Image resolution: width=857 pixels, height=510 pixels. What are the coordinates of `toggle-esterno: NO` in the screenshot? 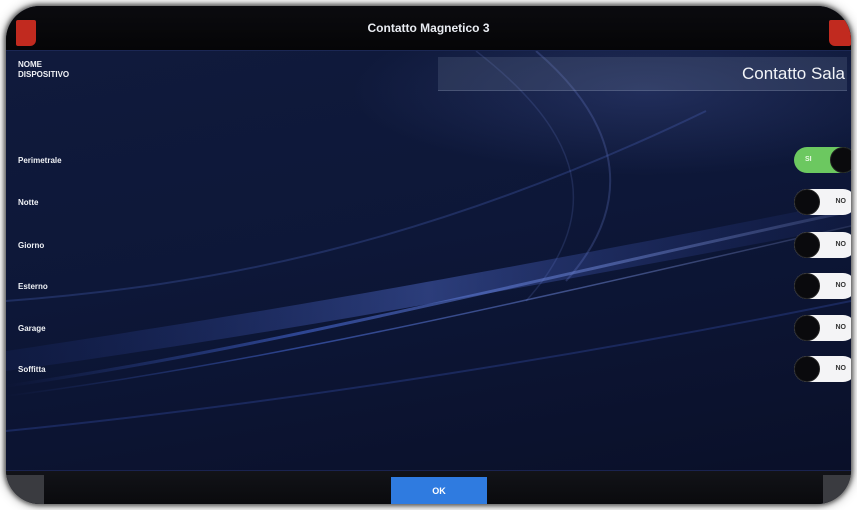 It's located at (822, 286).